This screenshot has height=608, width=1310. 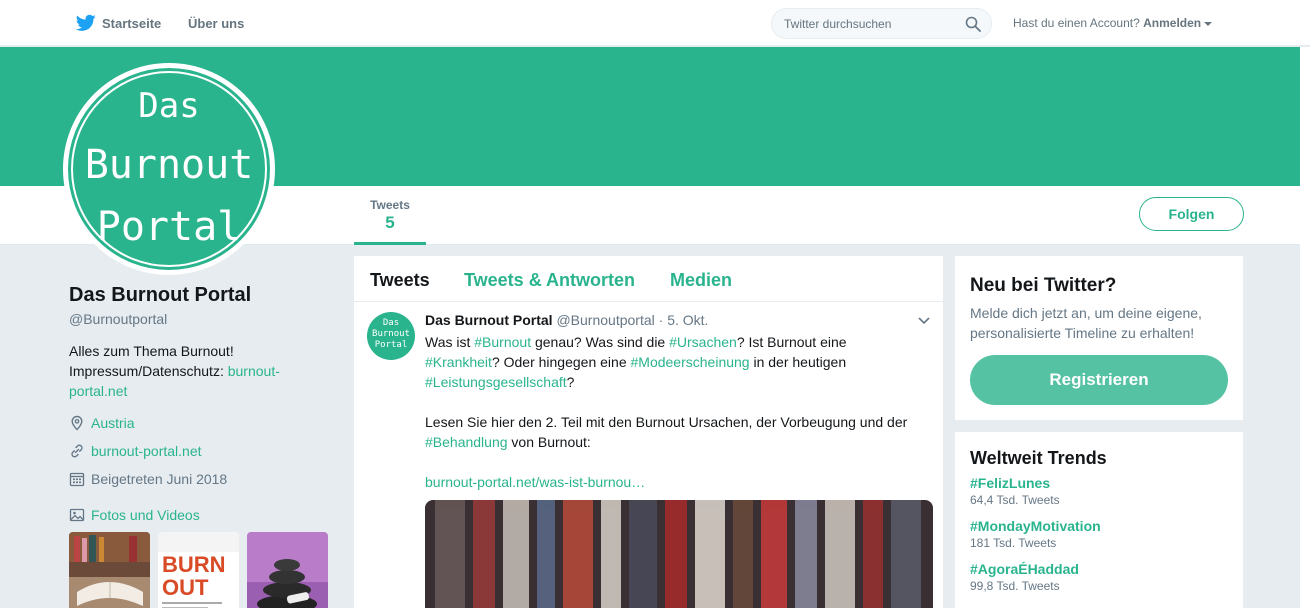 What do you see at coordinates (169, 227) in the screenshot?
I see `avatar-line-3: Portal` at bounding box center [169, 227].